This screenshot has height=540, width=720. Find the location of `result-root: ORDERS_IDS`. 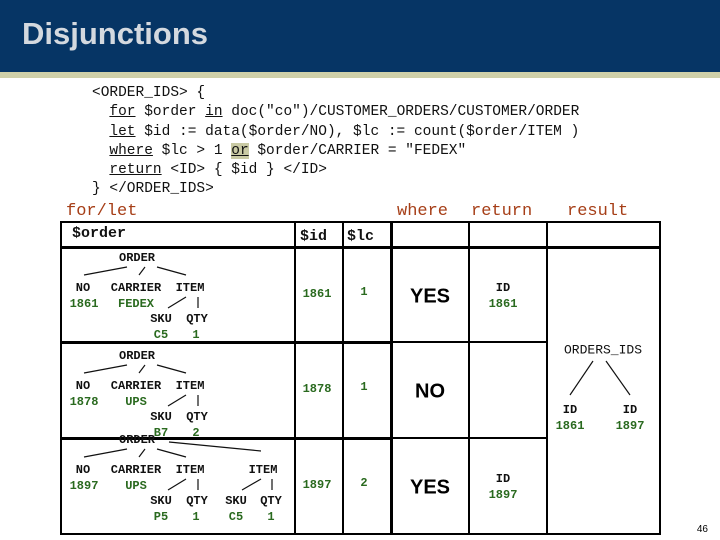

result-root: ORDERS_IDS is located at coordinates (603, 350).